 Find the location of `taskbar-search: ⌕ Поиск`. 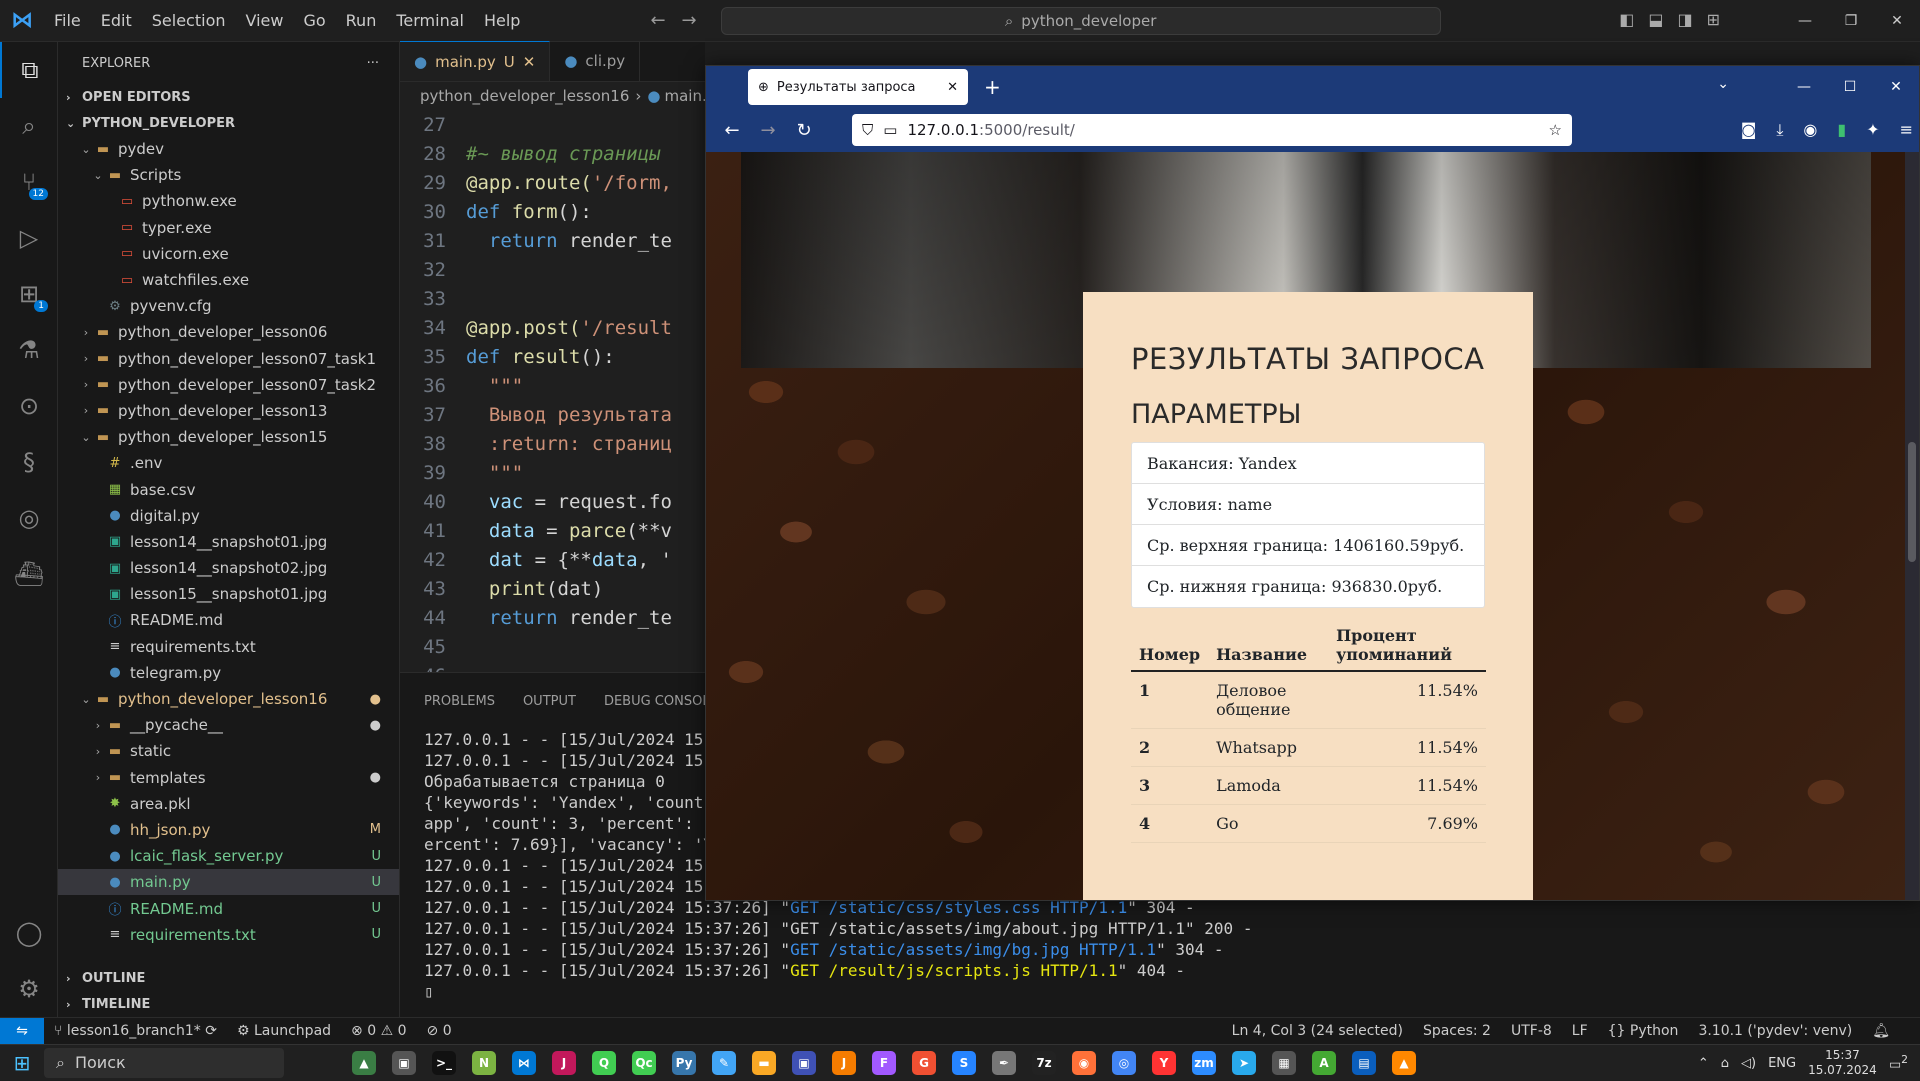

taskbar-search: ⌕ Поиск is located at coordinates (164, 1062).